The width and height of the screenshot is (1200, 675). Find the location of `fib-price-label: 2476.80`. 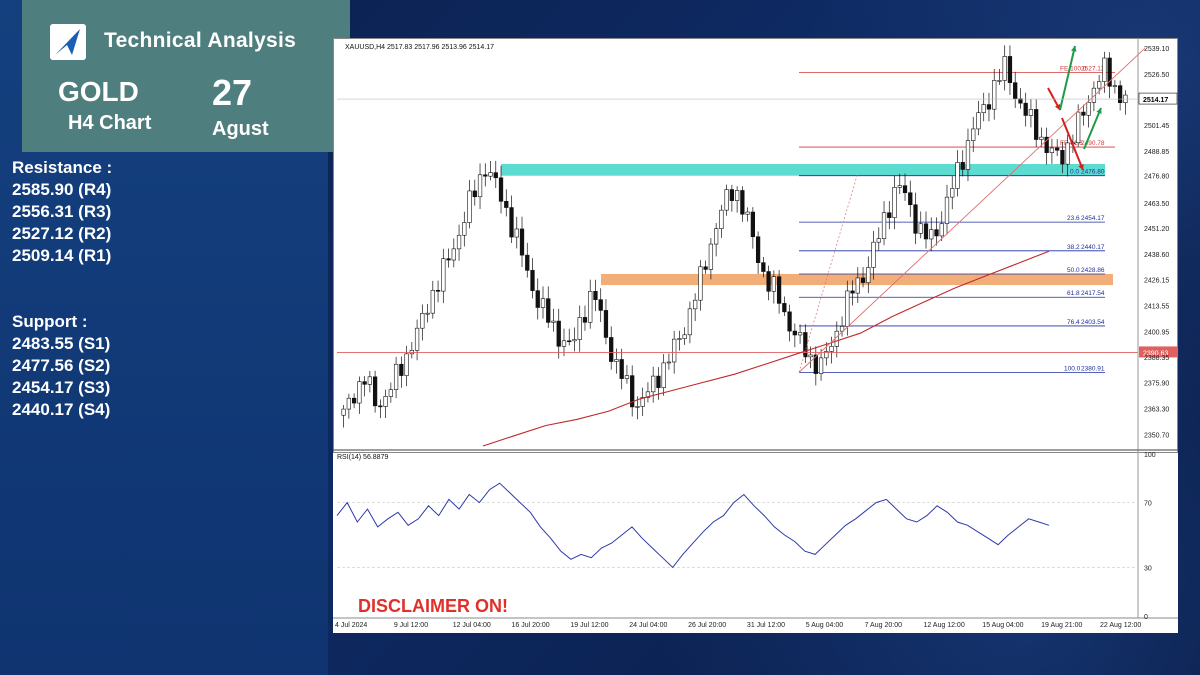

fib-price-label: 2476.80 is located at coordinates (1093, 172).